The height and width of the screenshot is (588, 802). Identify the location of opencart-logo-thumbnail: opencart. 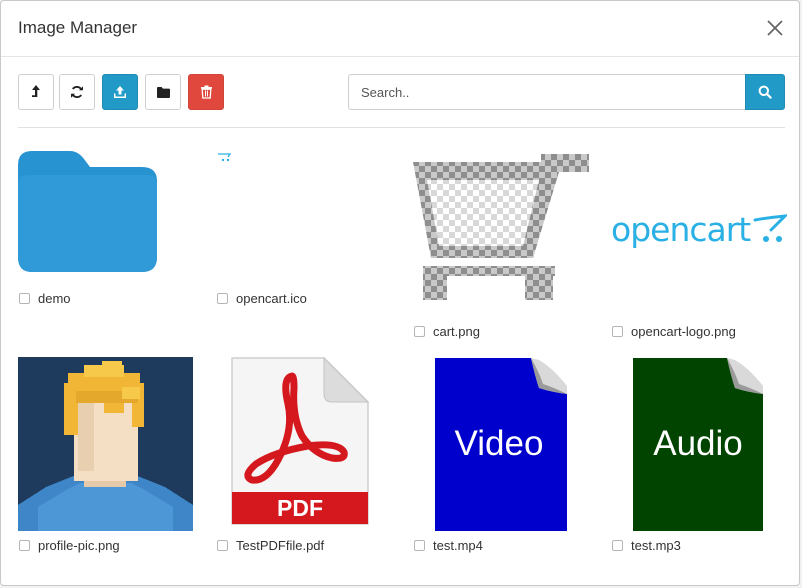
(699, 230).